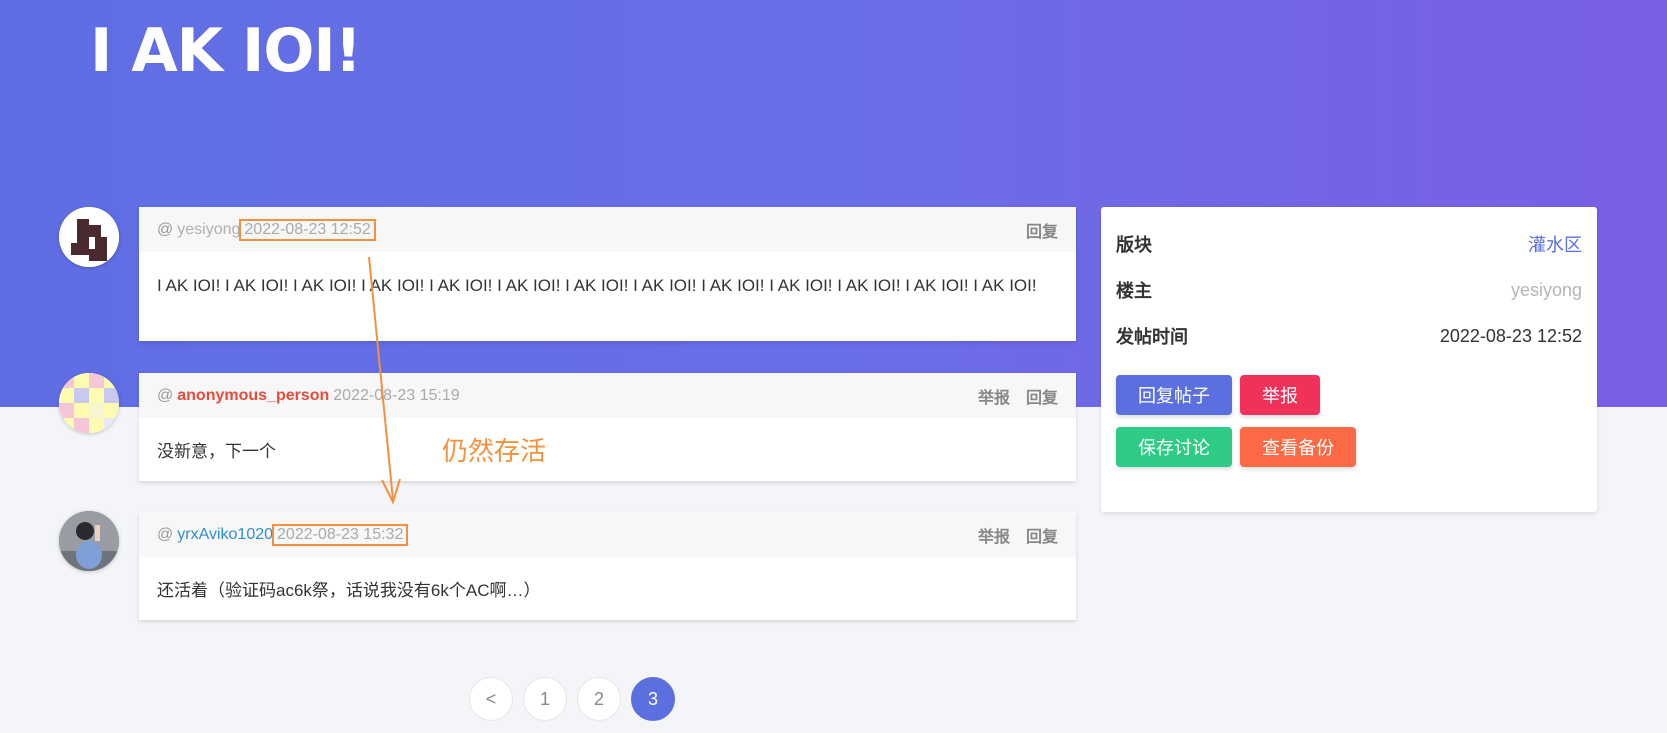  Describe the element at coordinates (494, 452) in the screenshot. I see `annotation-label: 仍然存活` at that location.